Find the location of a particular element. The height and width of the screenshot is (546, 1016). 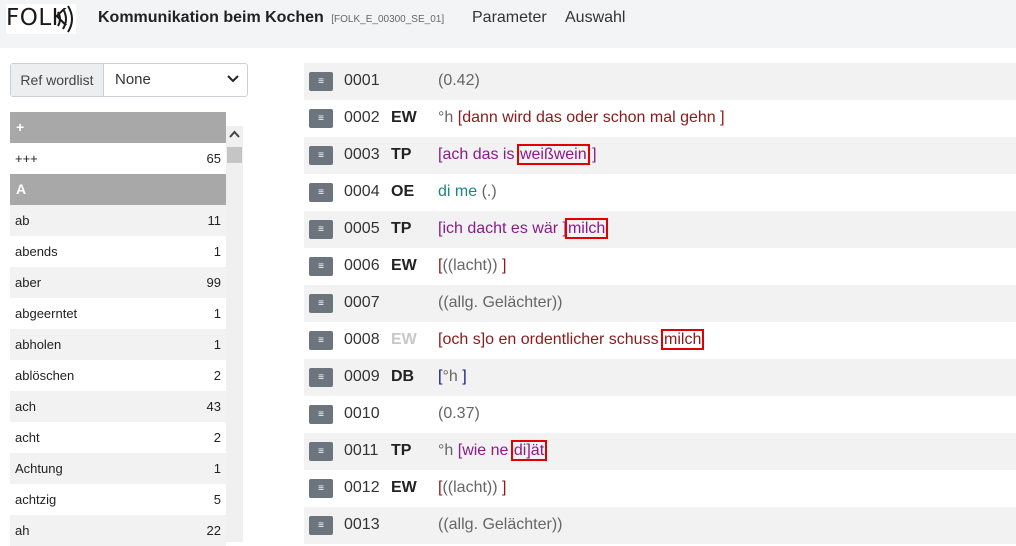

ref-wordlist-value: None is located at coordinates (133, 80).